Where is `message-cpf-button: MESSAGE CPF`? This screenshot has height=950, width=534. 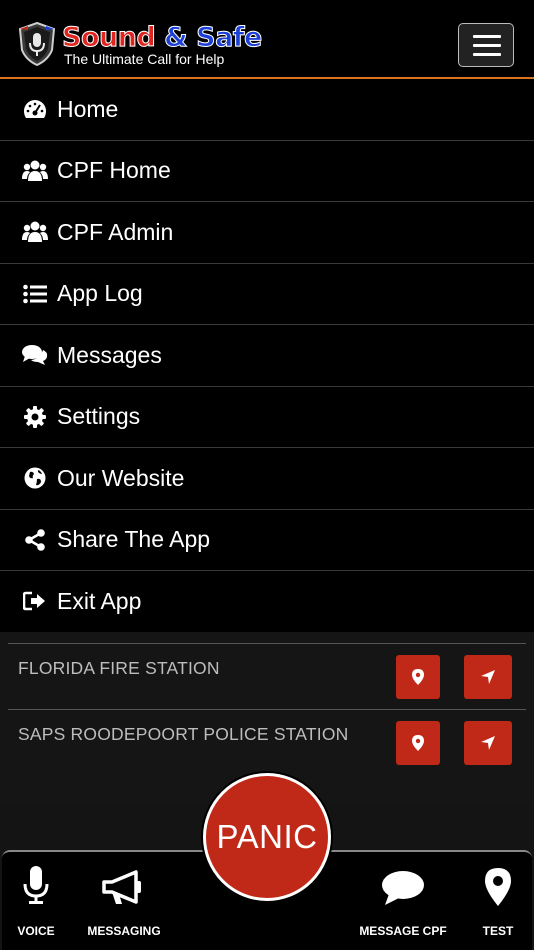
message-cpf-button: MESSAGE CPF is located at coordinates (403, 901).